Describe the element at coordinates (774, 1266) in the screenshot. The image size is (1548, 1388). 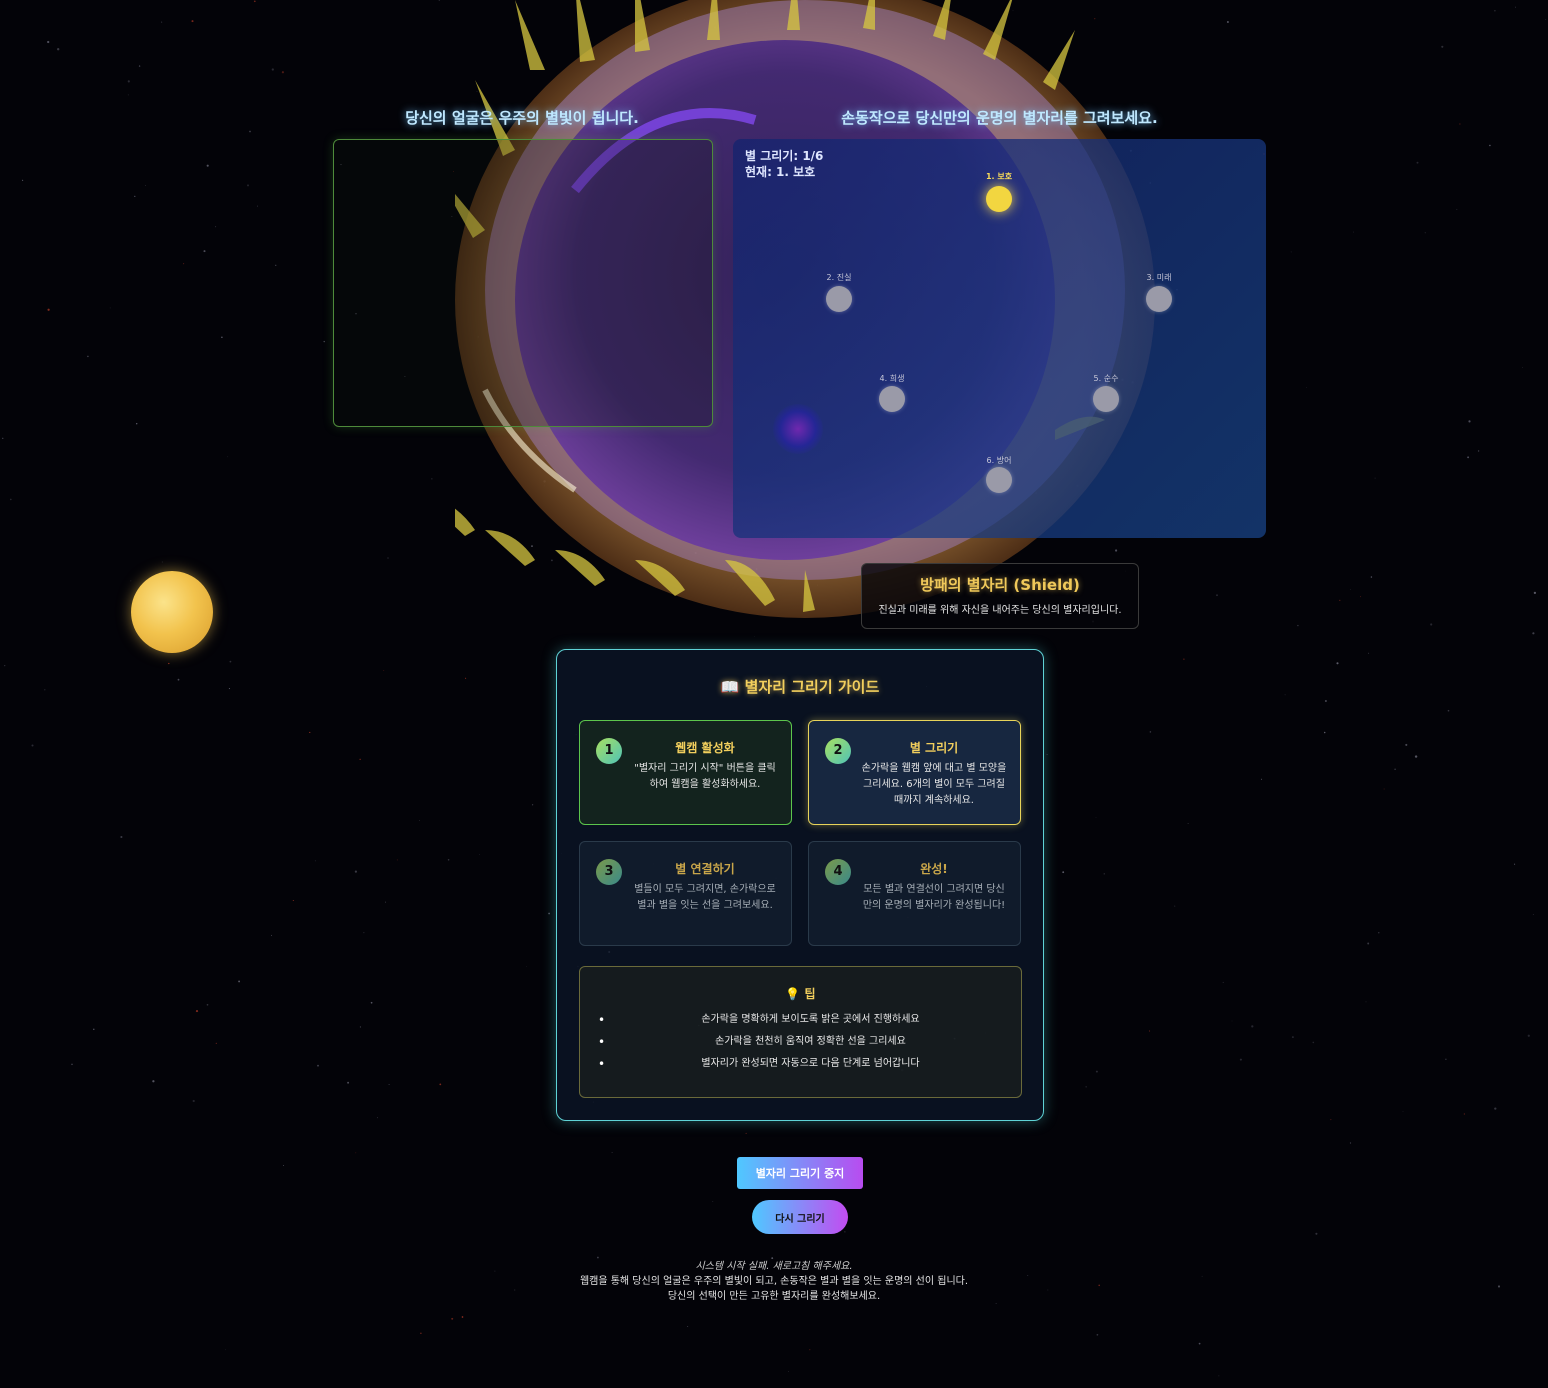
I see `system-error-message: 시스템 시작 실패. 새로고침 해주세요.` at that location.